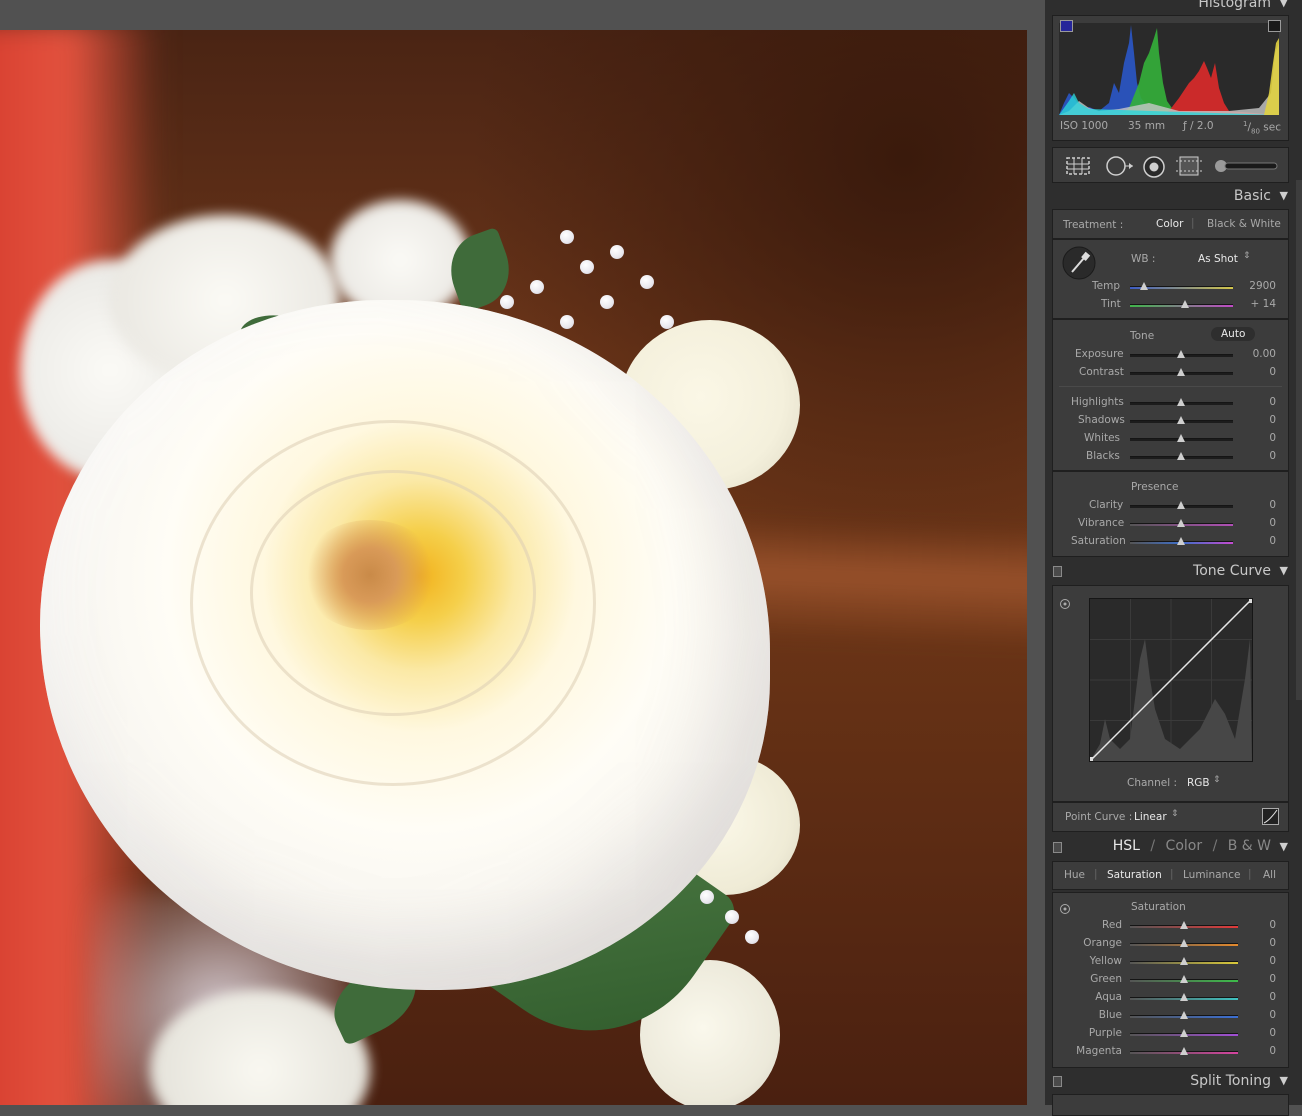 Image resolution: width=1302 pixels, height=1116 pixels. What do you see at coordinates (1256, 541) in the screenshot?
I see `saturation-value: 0` at bounding box center [1256, 541].